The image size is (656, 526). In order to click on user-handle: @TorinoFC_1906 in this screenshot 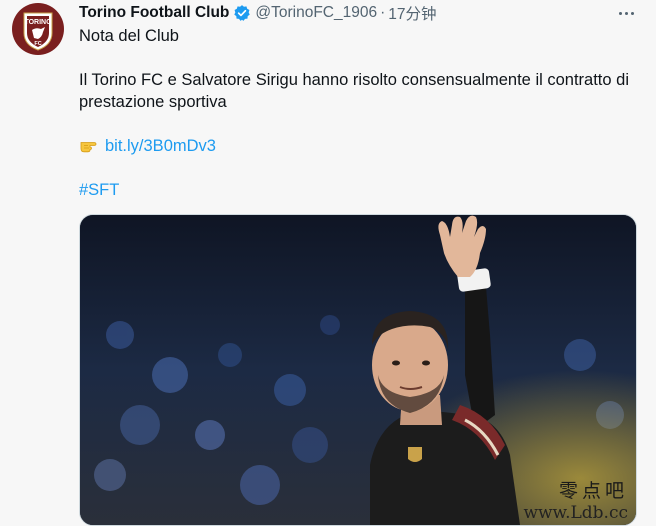, I will do `click(316, 13)`.